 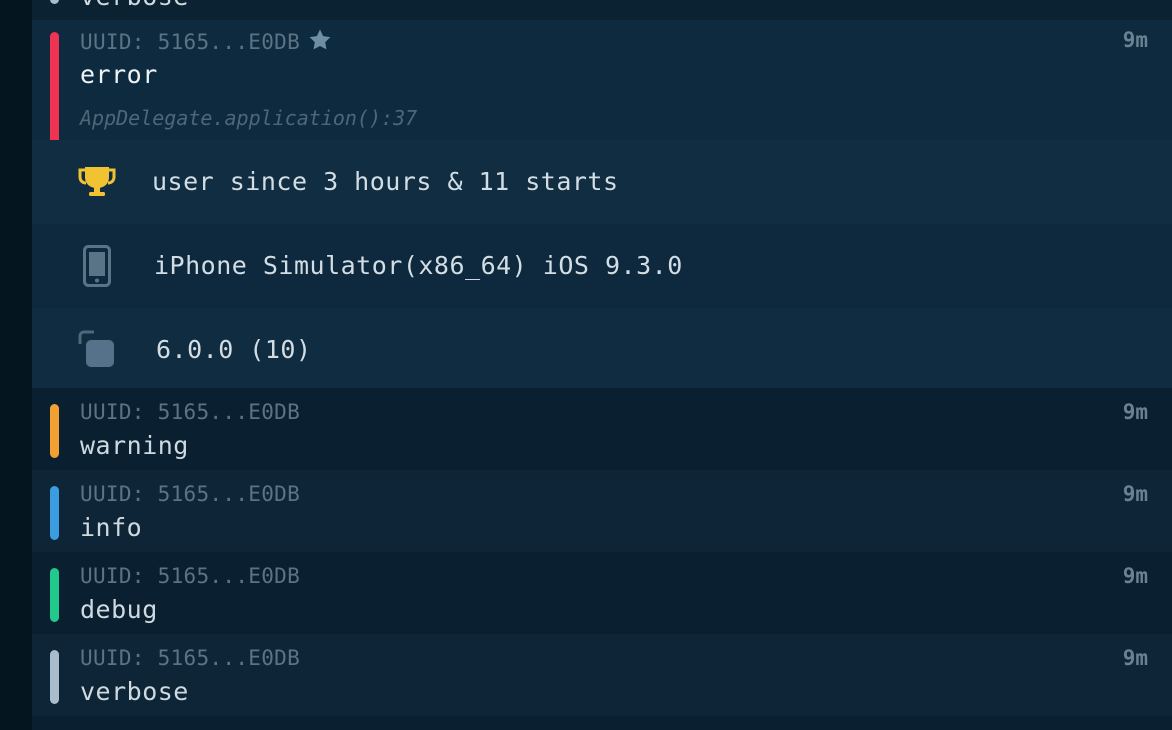 What do you see at coordinates (602, 675) in the screenshot?
I see `log-entry-verbose: UUID: 5165...E0DB 9m verbose` at bounding box center [602, 675].